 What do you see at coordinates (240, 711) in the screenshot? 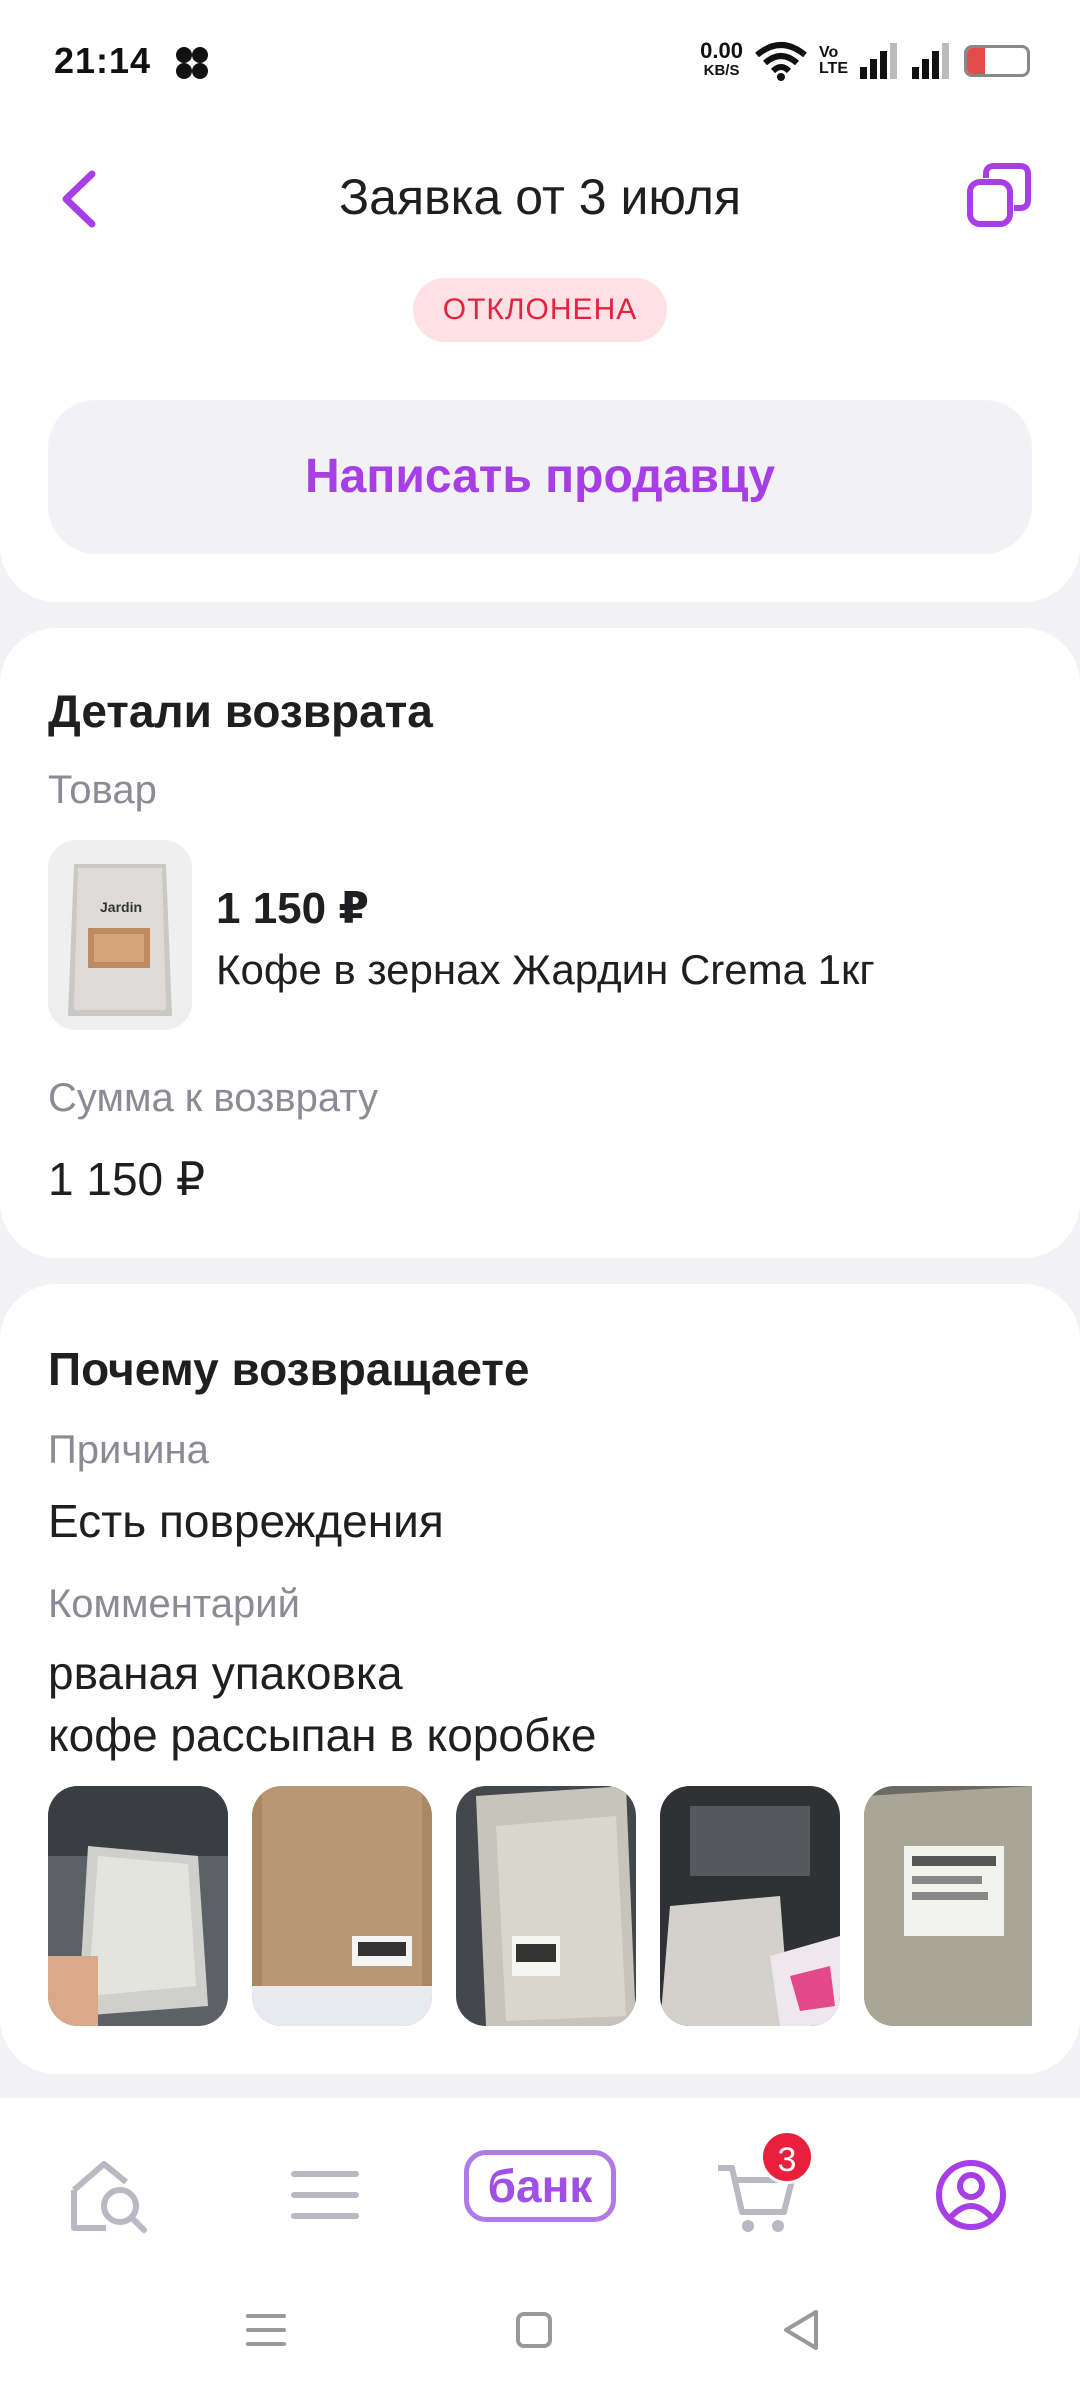
I see `section-title: Детали возврата` at bounding box center [240, 711].